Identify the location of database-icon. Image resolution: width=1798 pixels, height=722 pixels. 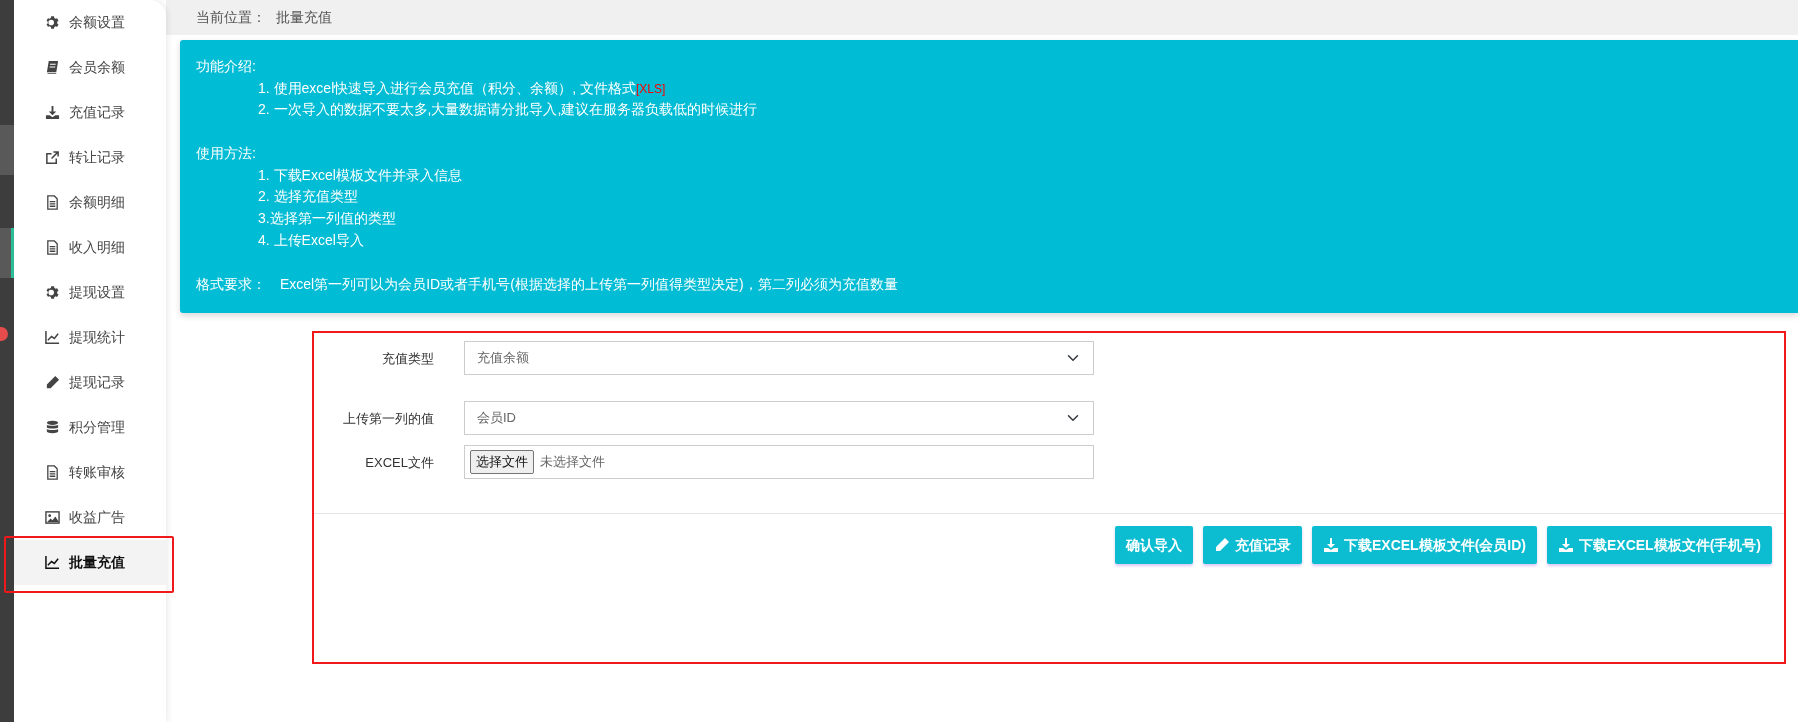
(52, 427).